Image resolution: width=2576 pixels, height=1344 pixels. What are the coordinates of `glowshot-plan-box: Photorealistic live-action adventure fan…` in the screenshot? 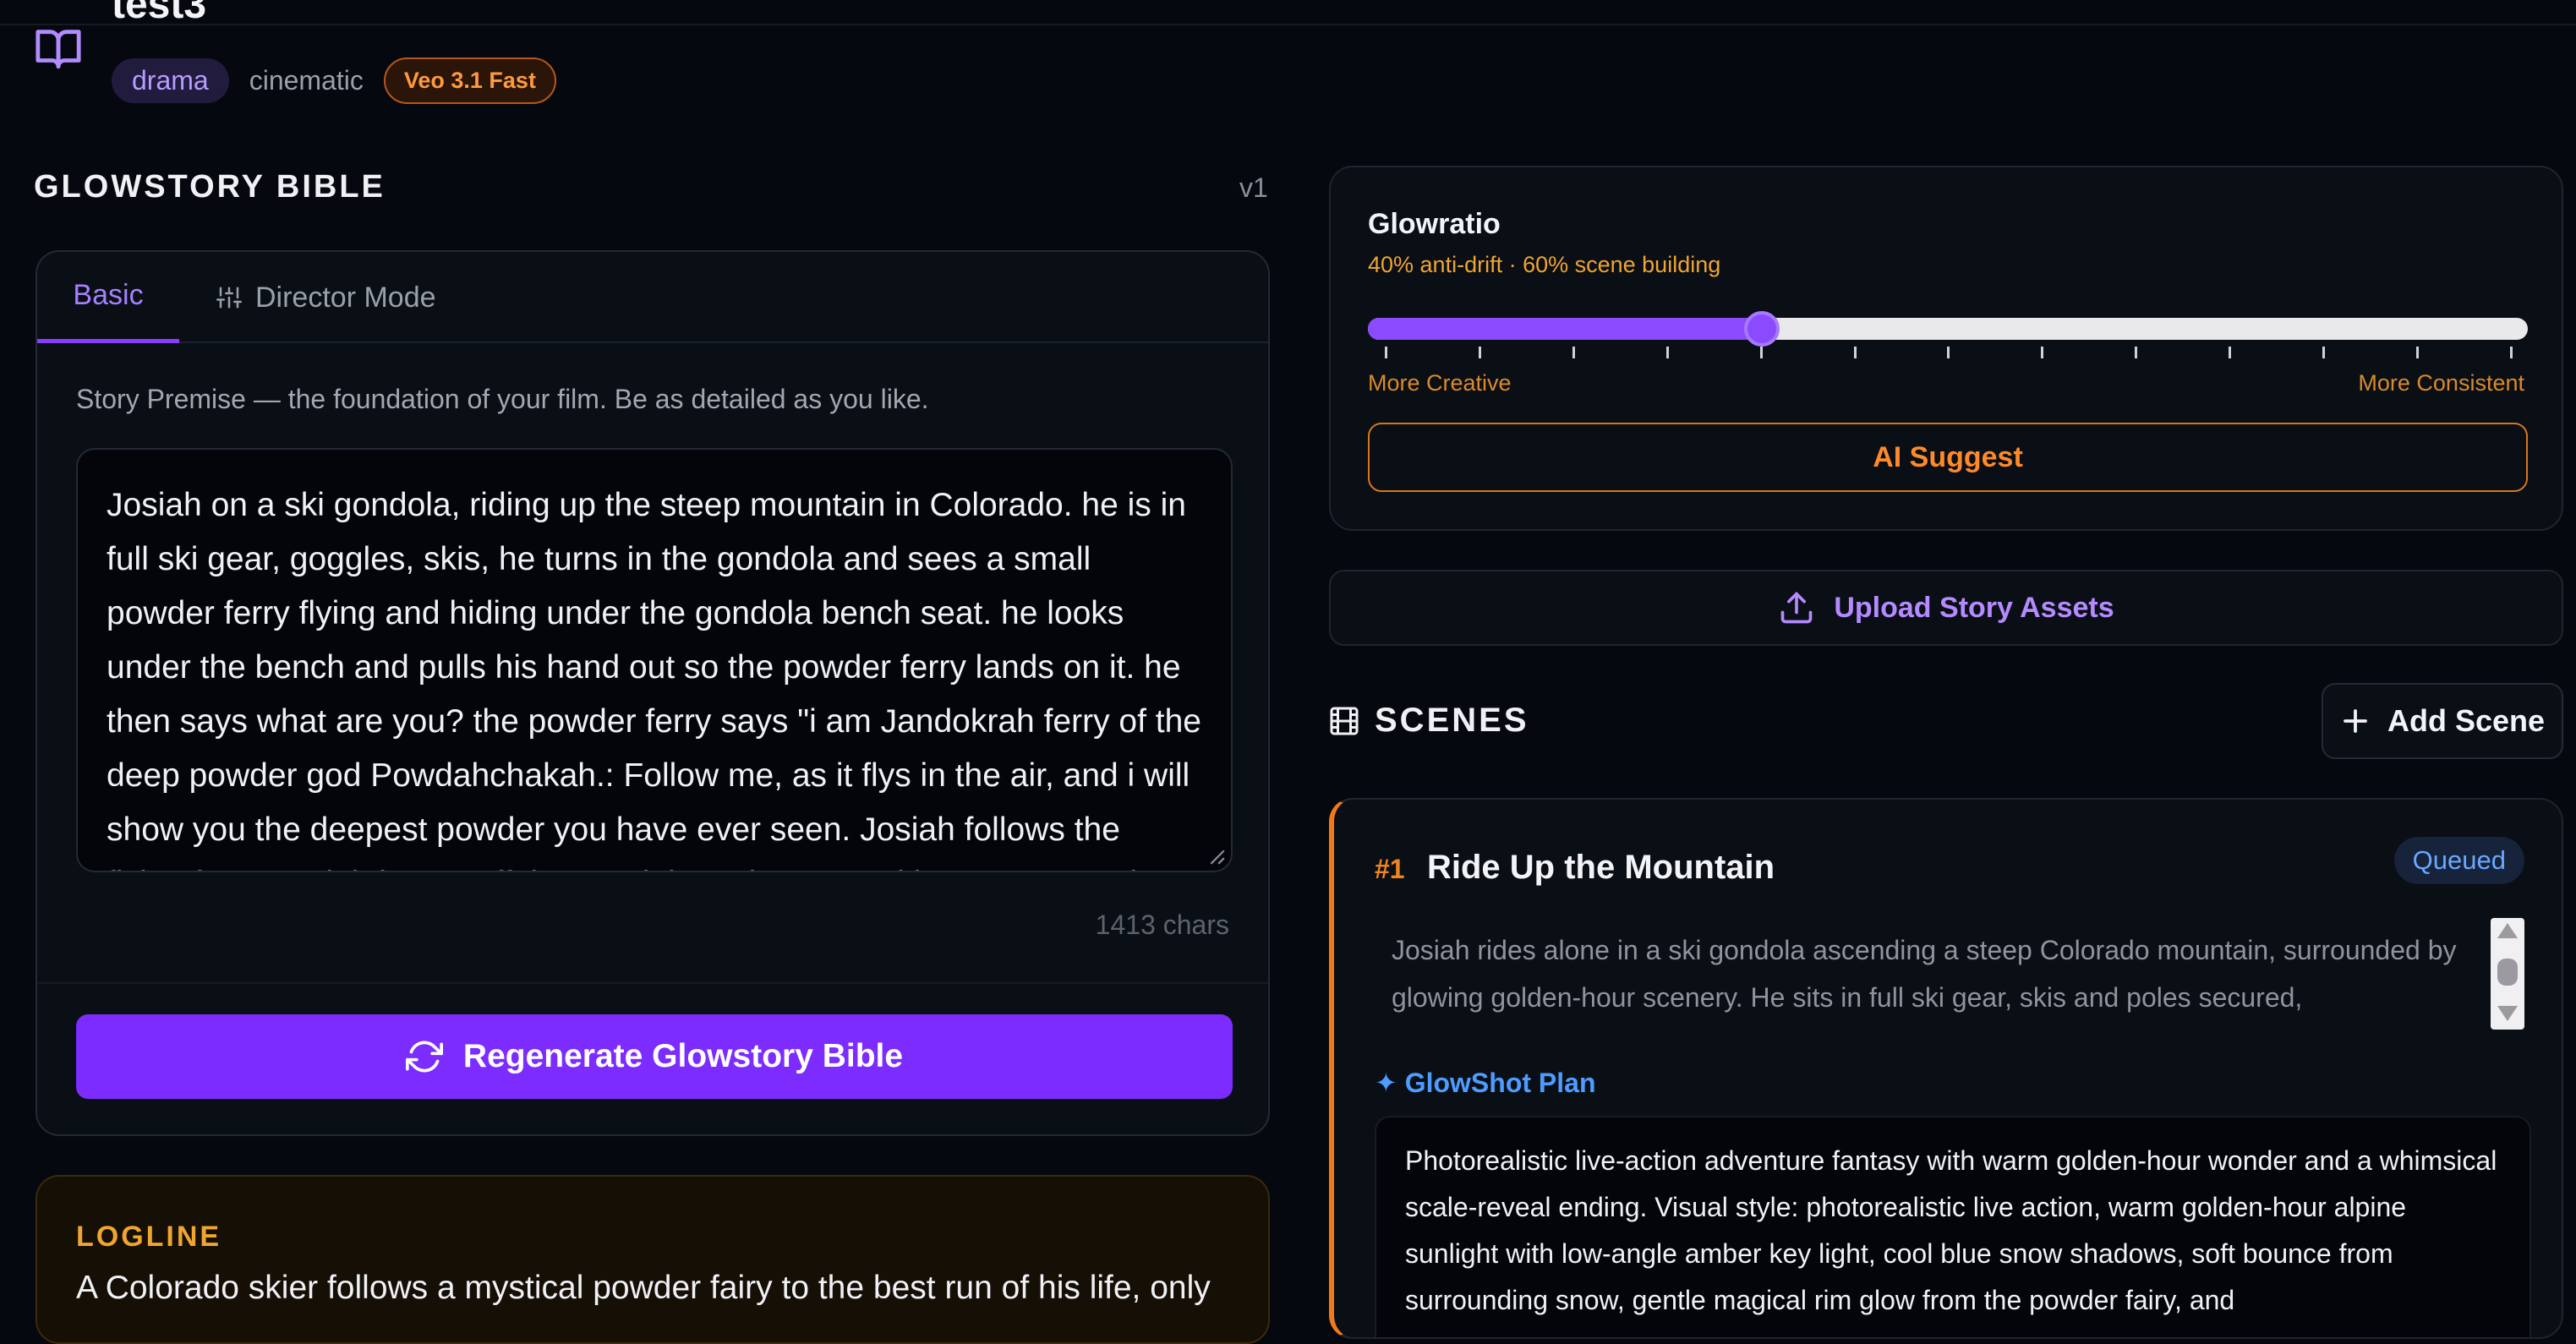 It's located at (1953, 1226).